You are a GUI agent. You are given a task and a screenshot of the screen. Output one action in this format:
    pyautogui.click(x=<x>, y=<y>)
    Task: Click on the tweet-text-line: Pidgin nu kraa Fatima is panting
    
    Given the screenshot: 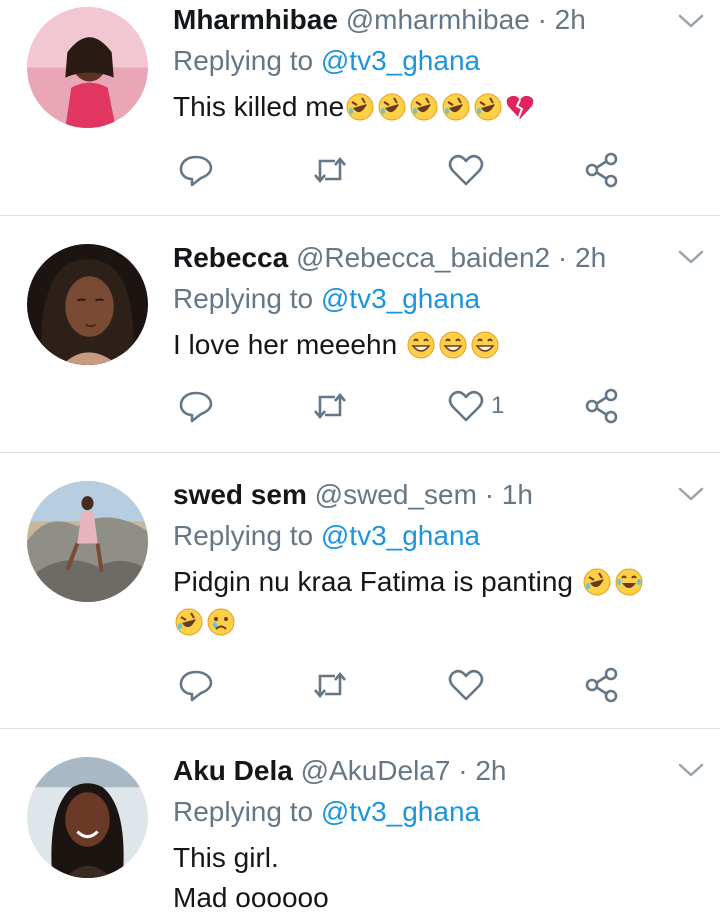 What is the action you would take?
    pyautogui.click(x=377, y=581)
    